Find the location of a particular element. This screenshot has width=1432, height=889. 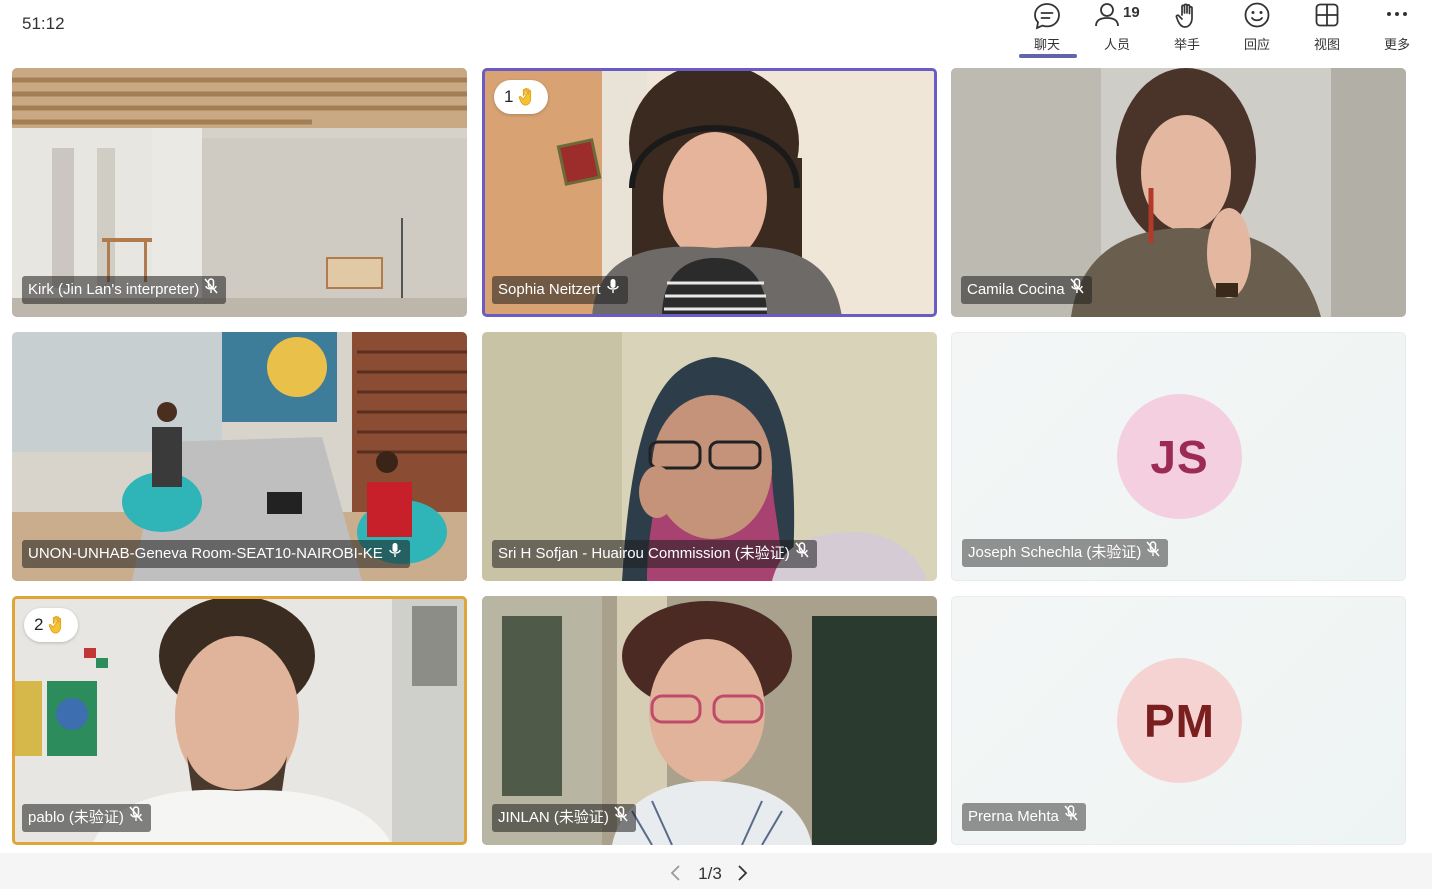

participant-name-tag: pablo (未验证) is located at coordinates (86, 818).